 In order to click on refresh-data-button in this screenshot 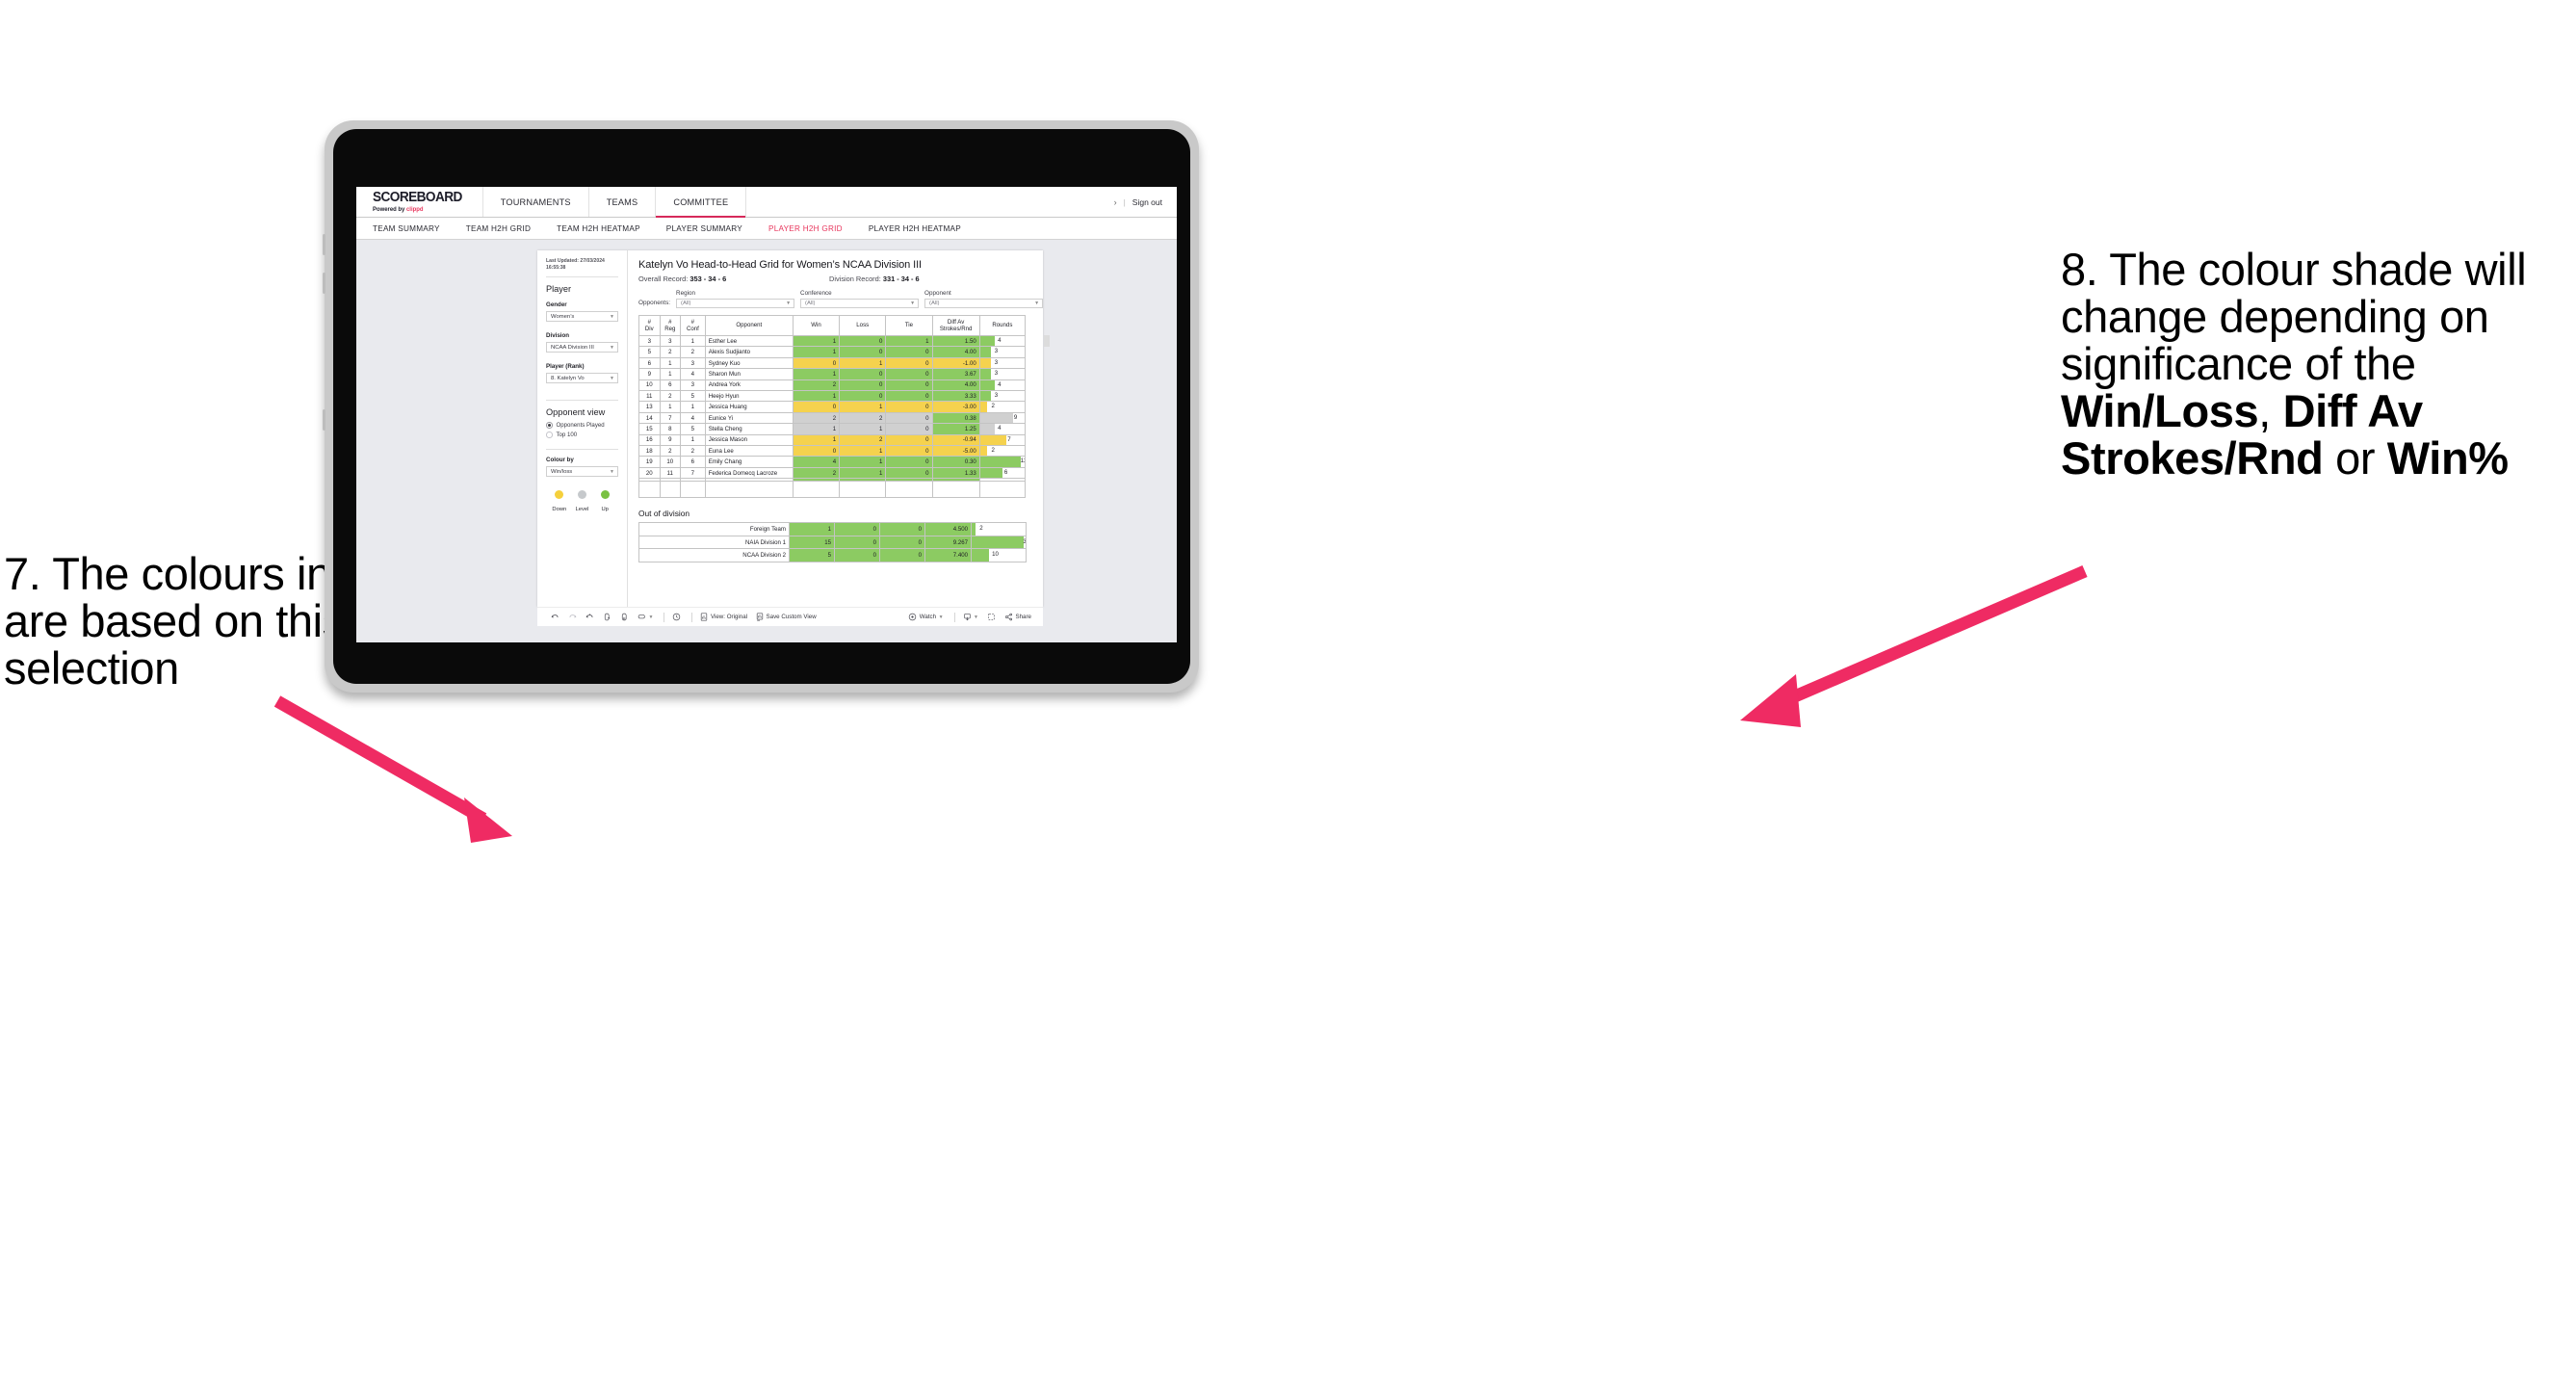, I will do `click(607, 617)`.